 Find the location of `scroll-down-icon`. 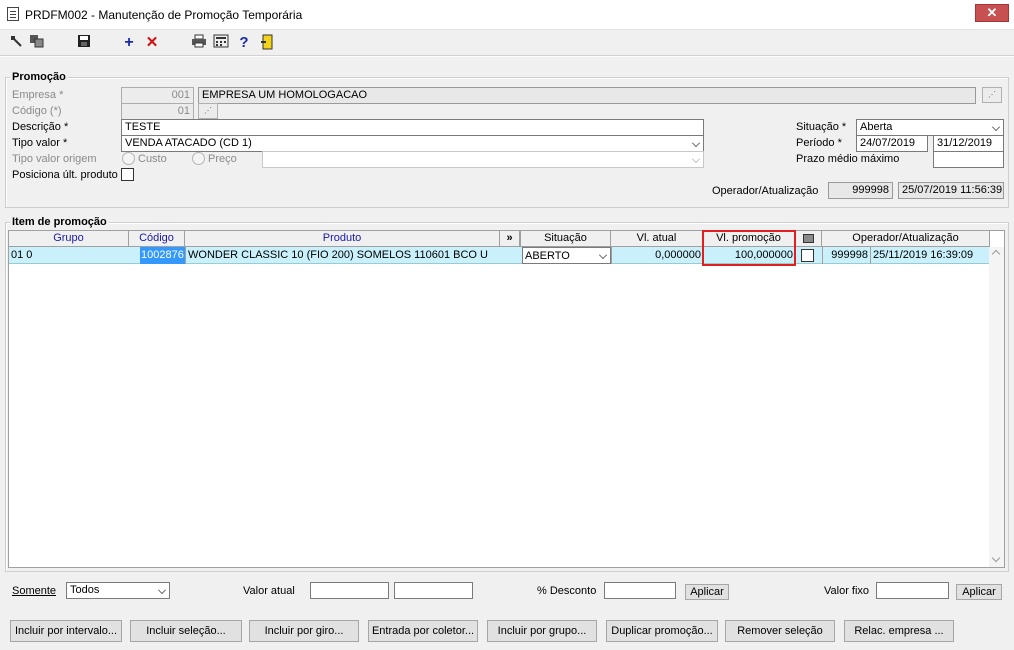

scroll-down-icon is located at coordinates (996, 558).